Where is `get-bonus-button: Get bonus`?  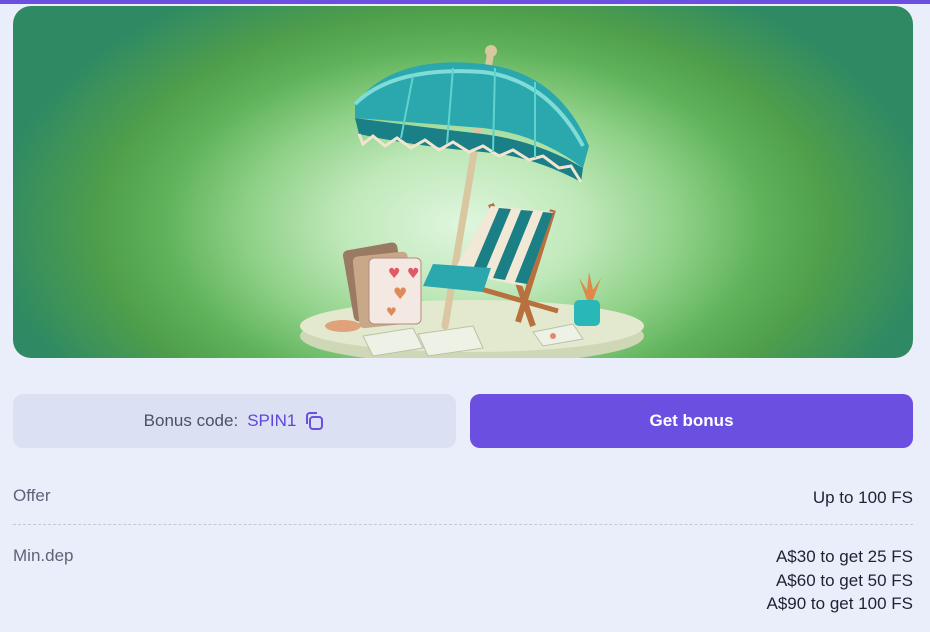 get-bonus-button: Get bonus is located at coordinates (691, 421).